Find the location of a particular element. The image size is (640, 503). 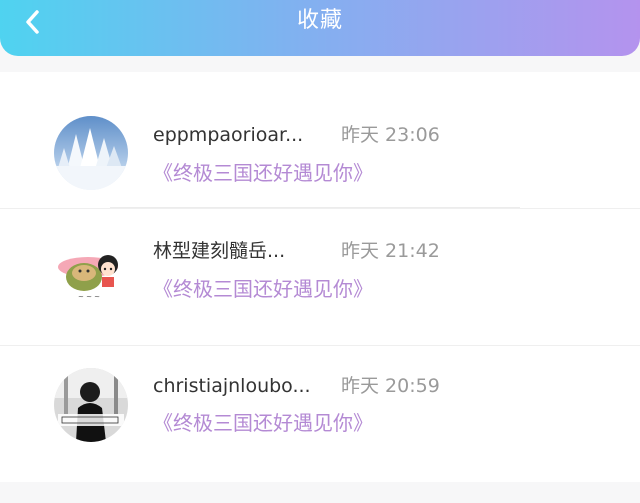

snowy-trees-avatar is located at coordinates (91, 153).